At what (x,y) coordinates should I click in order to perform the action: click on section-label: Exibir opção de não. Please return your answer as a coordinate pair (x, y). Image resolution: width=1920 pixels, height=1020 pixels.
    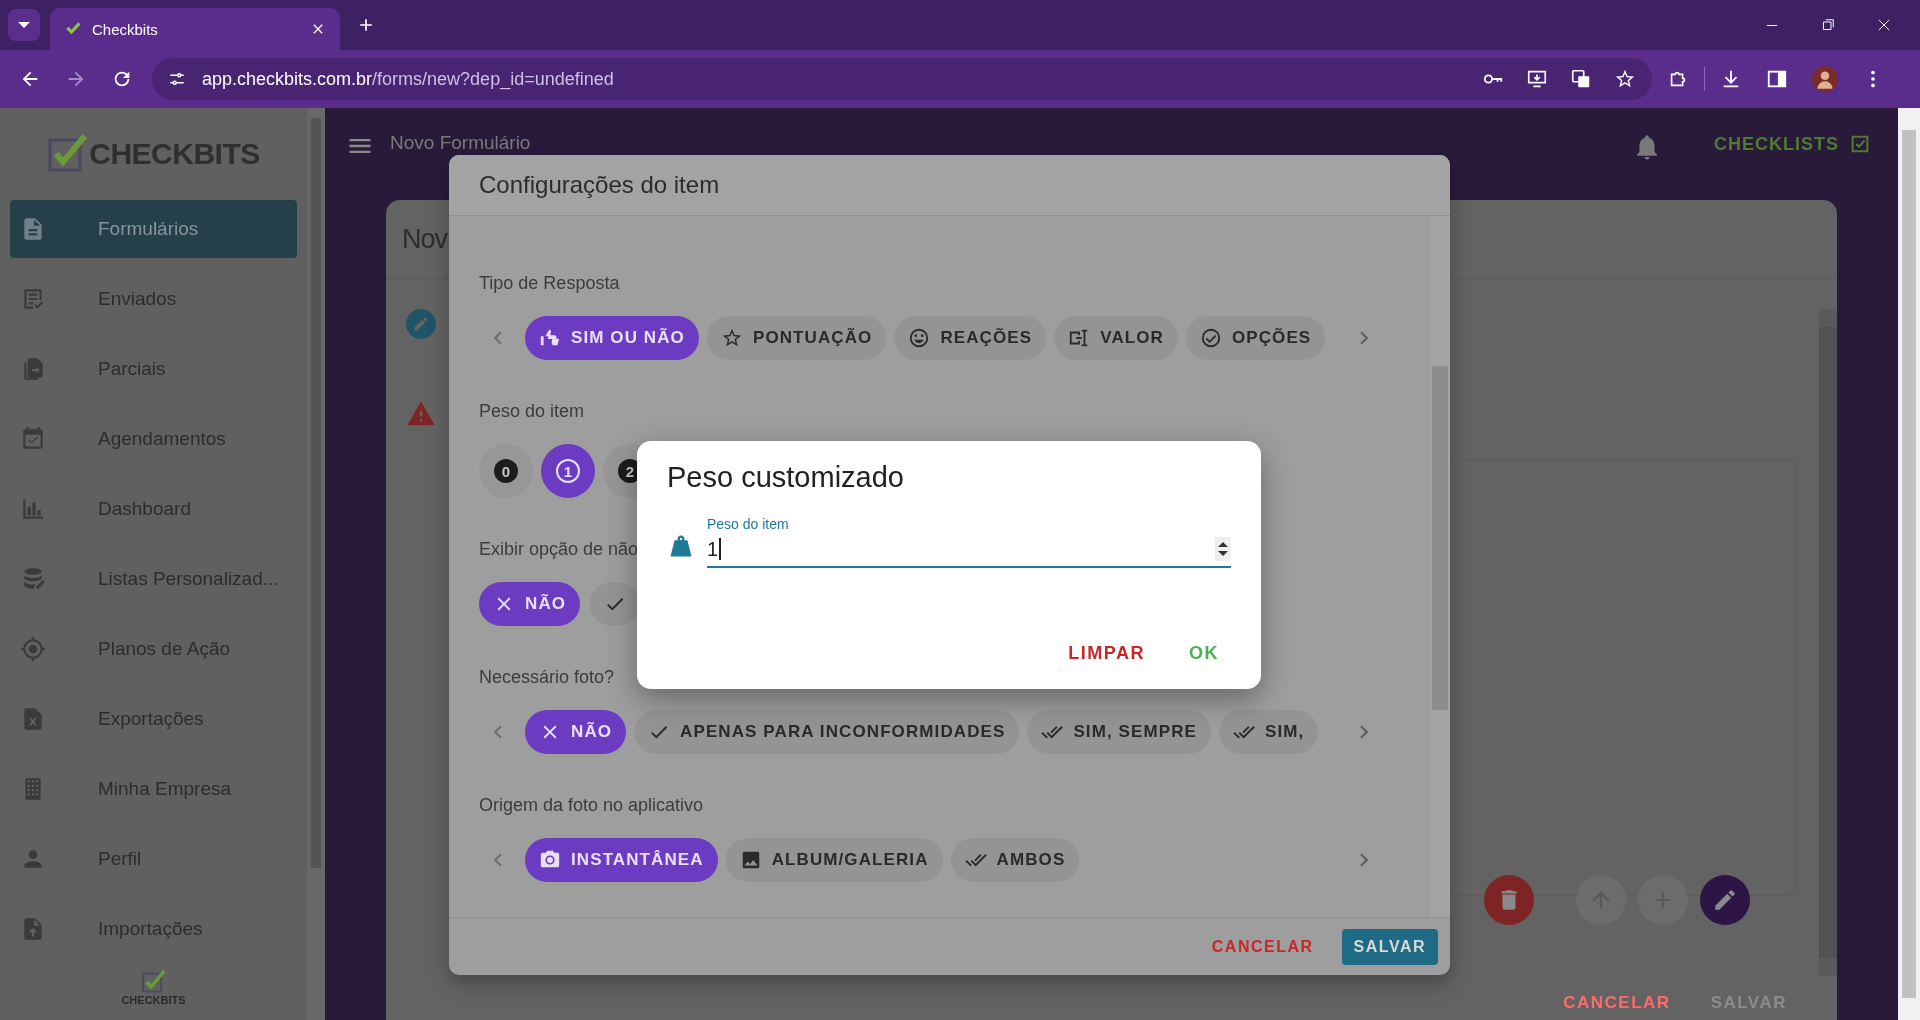
    Looking at the image, I should click on (559, 549).